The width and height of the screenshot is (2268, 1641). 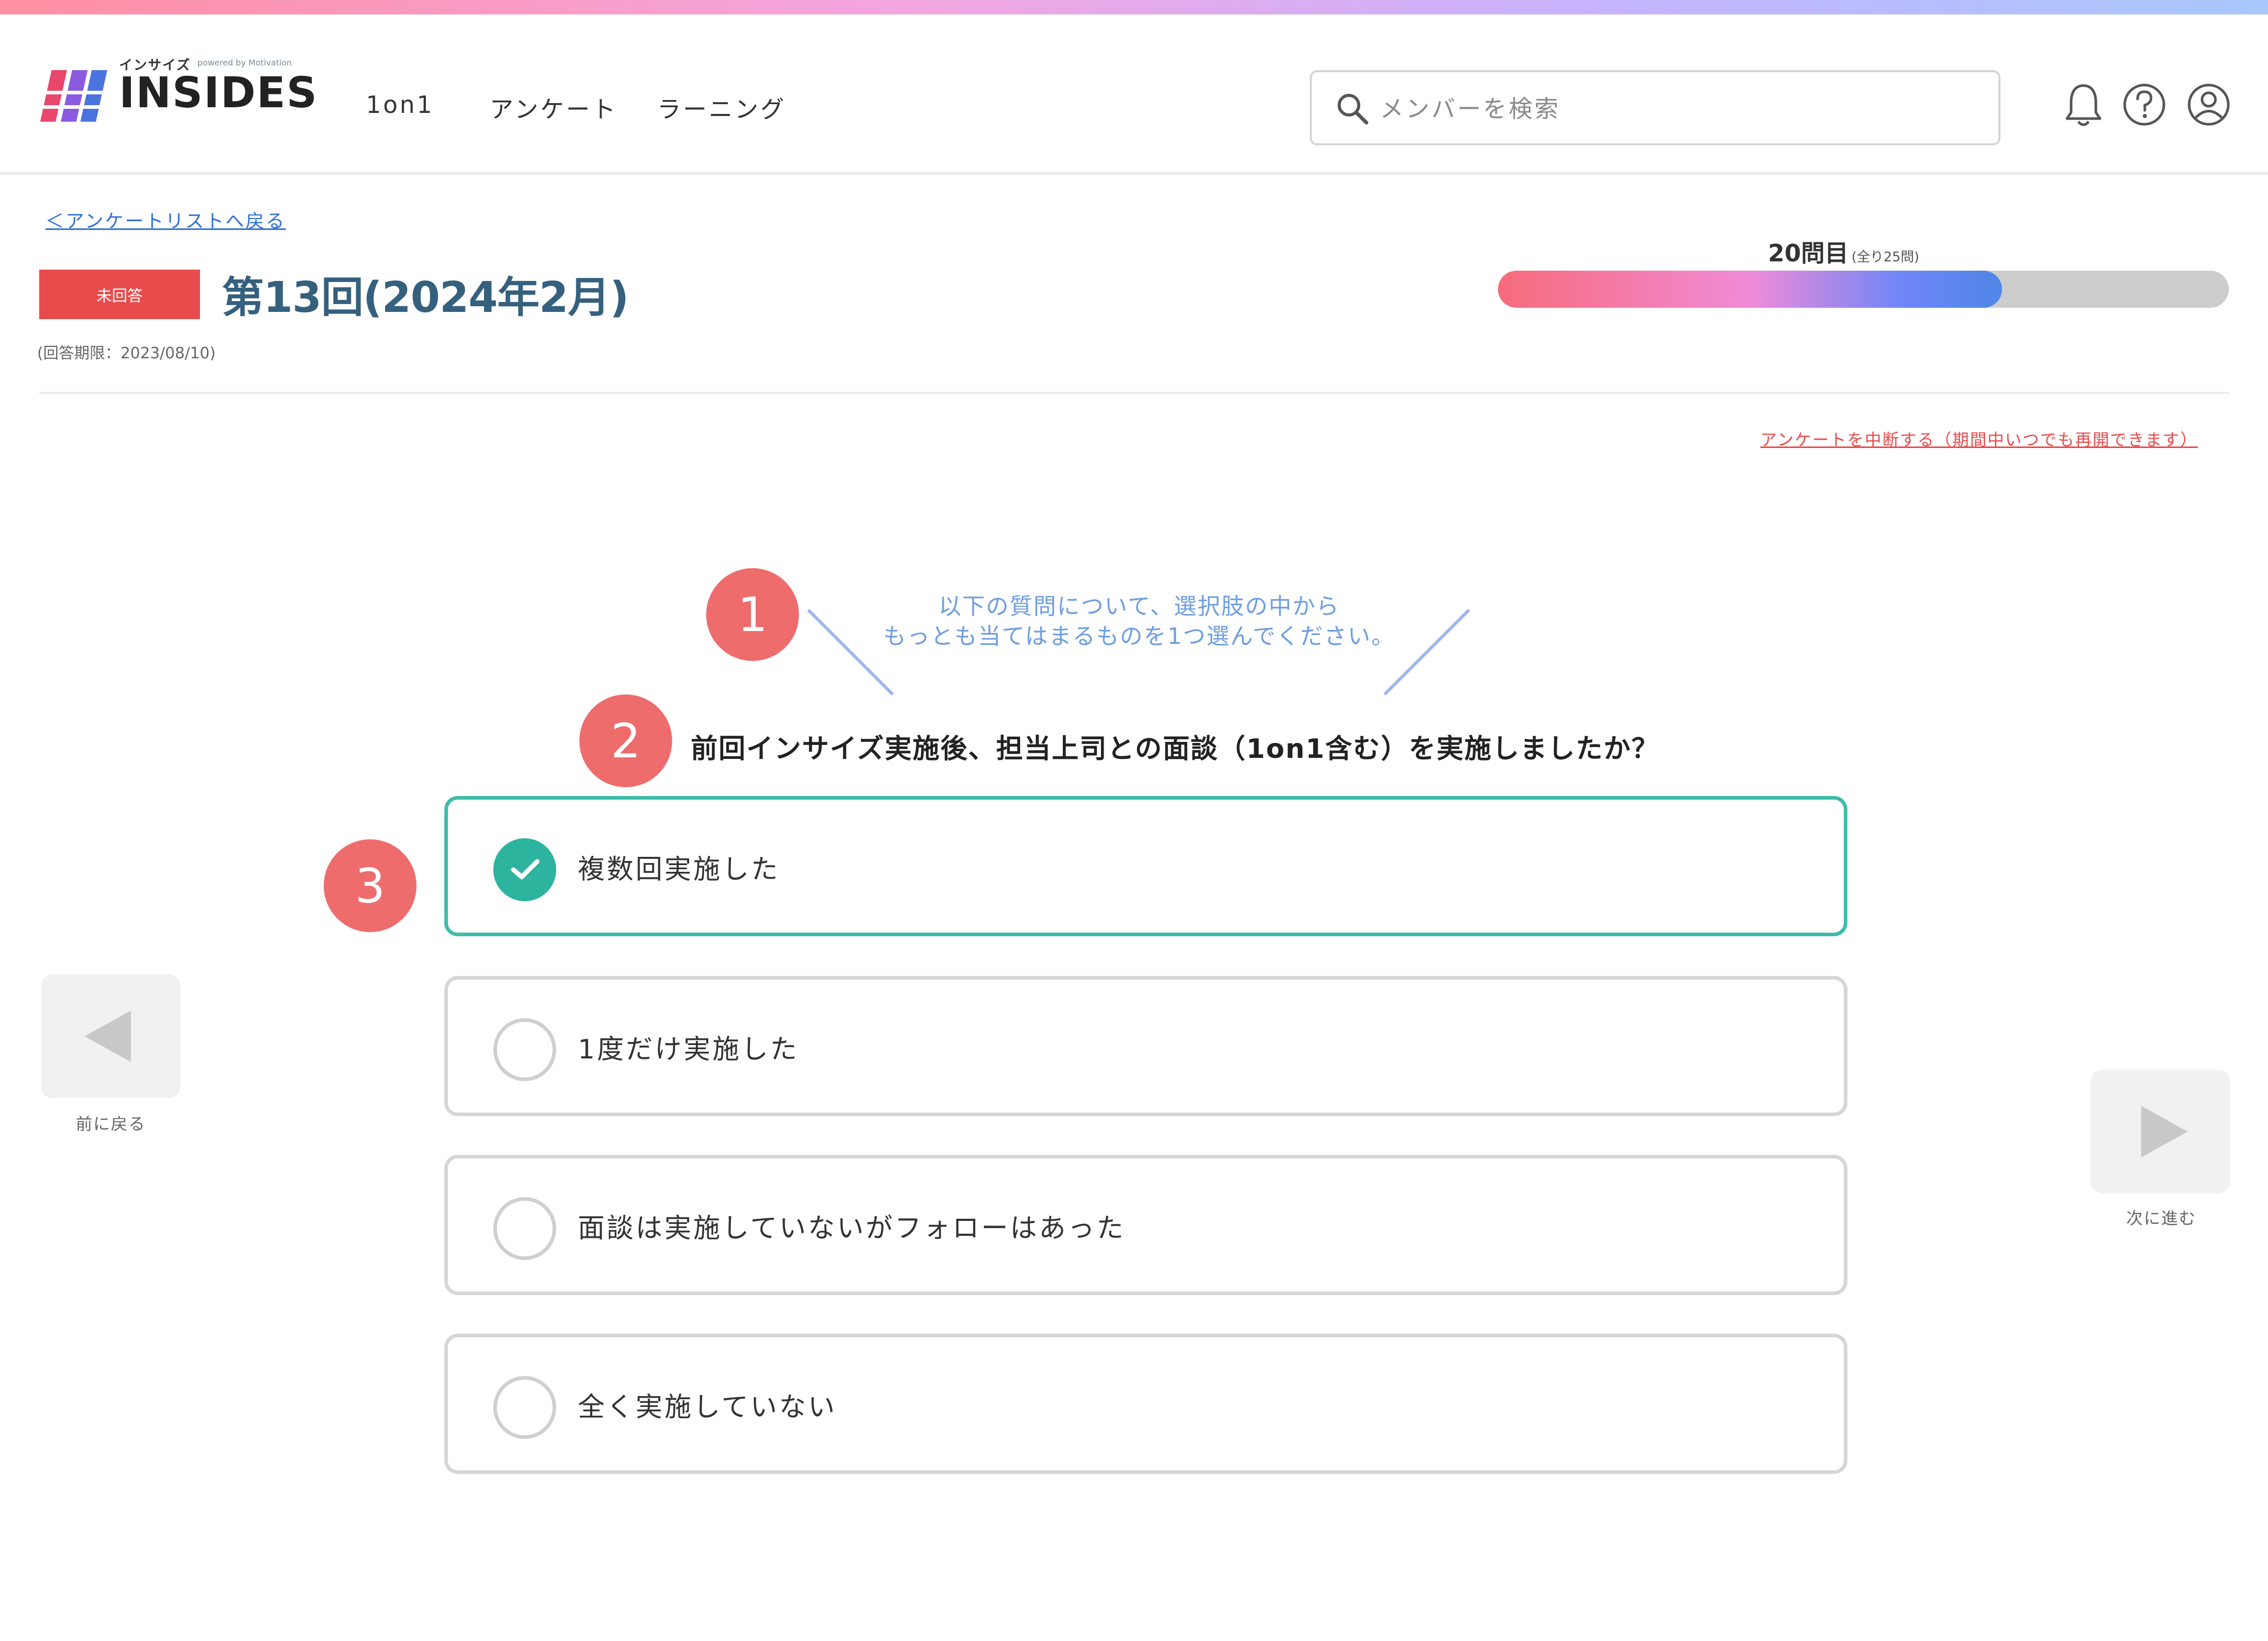 I want to click on user-icon, so click(x=2209, y=104).